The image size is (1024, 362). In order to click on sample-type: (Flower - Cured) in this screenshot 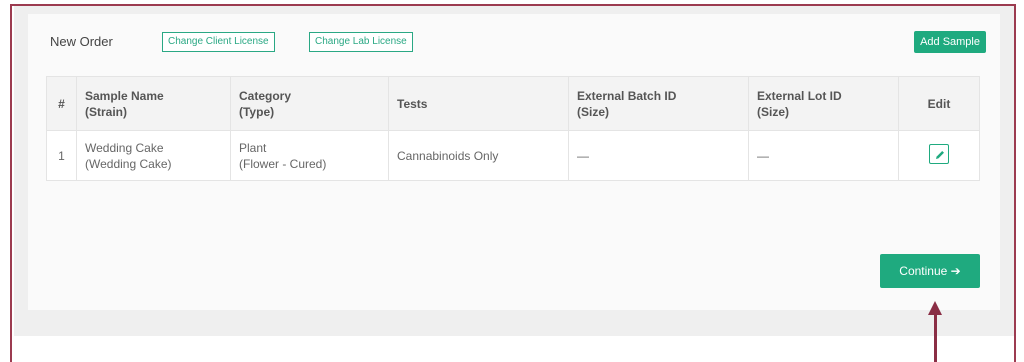, I will do `click(283, 163)`.